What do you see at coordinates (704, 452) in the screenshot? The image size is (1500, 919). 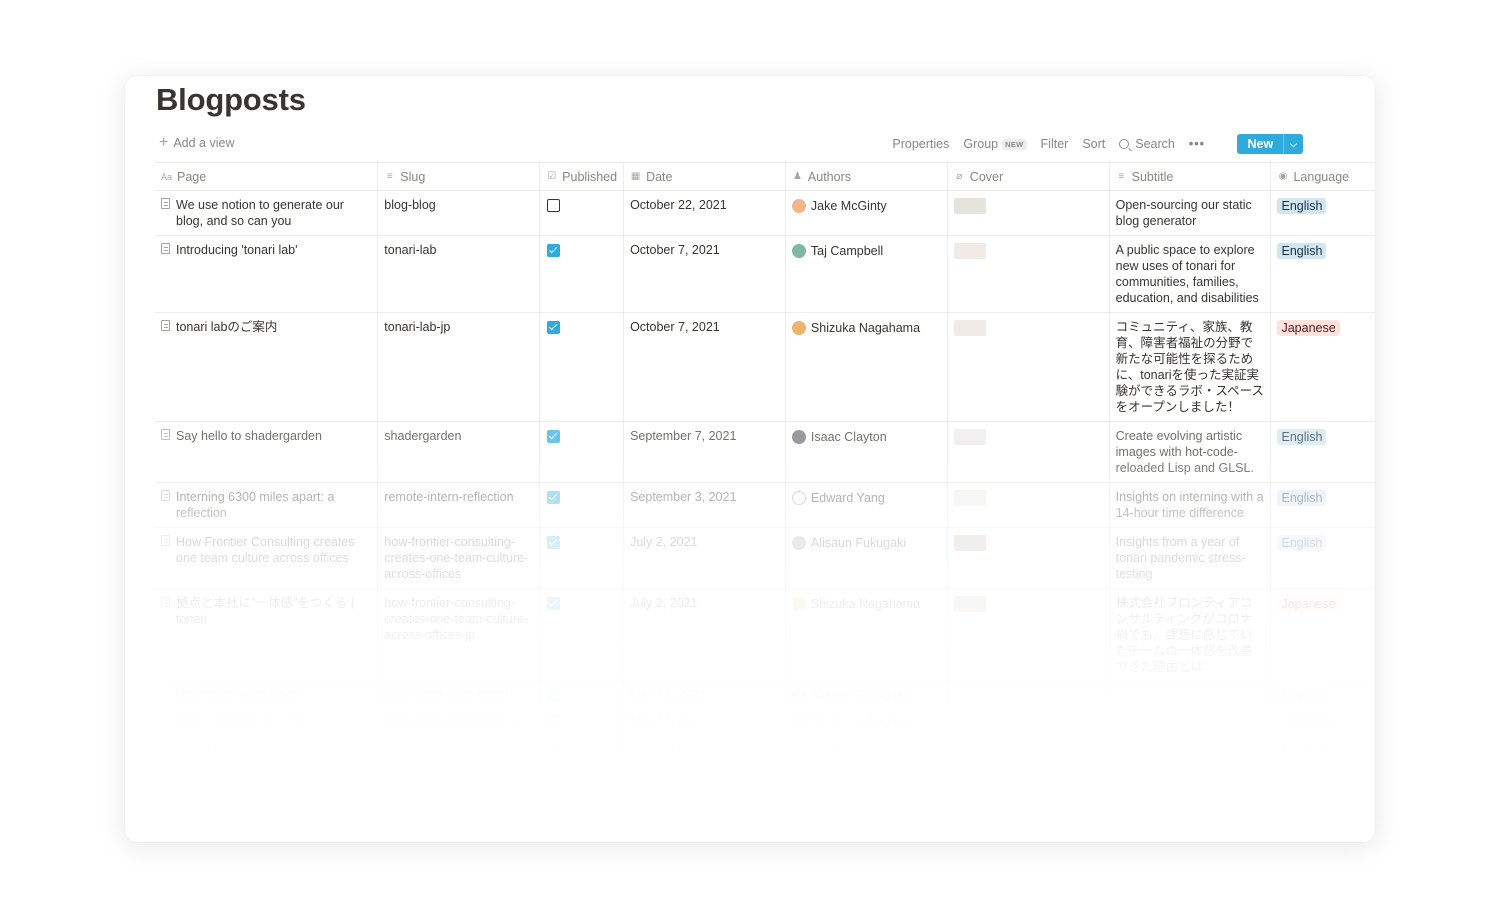 I see `date-cell: September 7, 2021` at bounding box center [704, 452].